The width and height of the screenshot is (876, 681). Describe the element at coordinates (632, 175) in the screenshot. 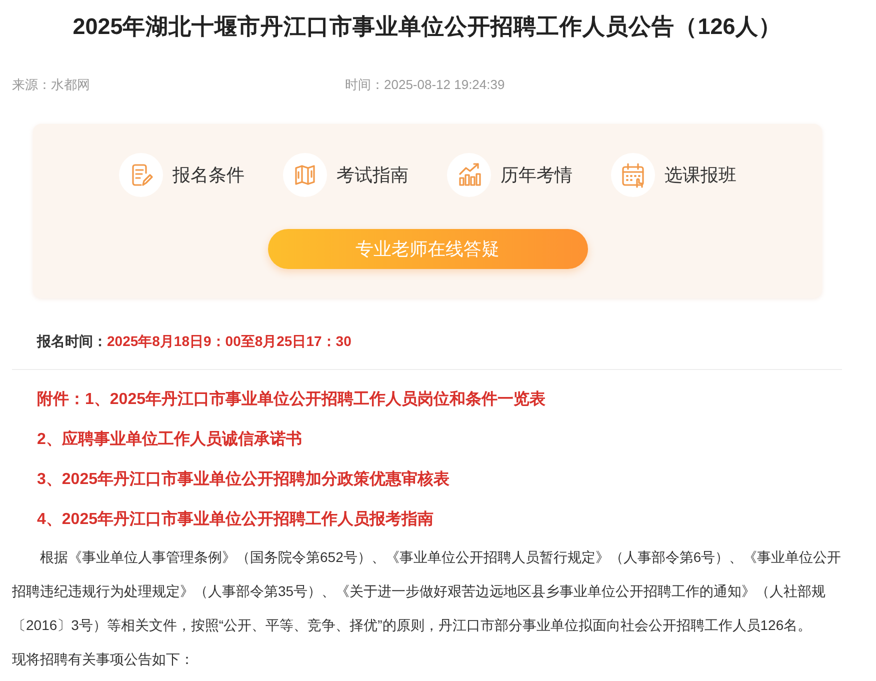

I see `calendar-icon` at that location.